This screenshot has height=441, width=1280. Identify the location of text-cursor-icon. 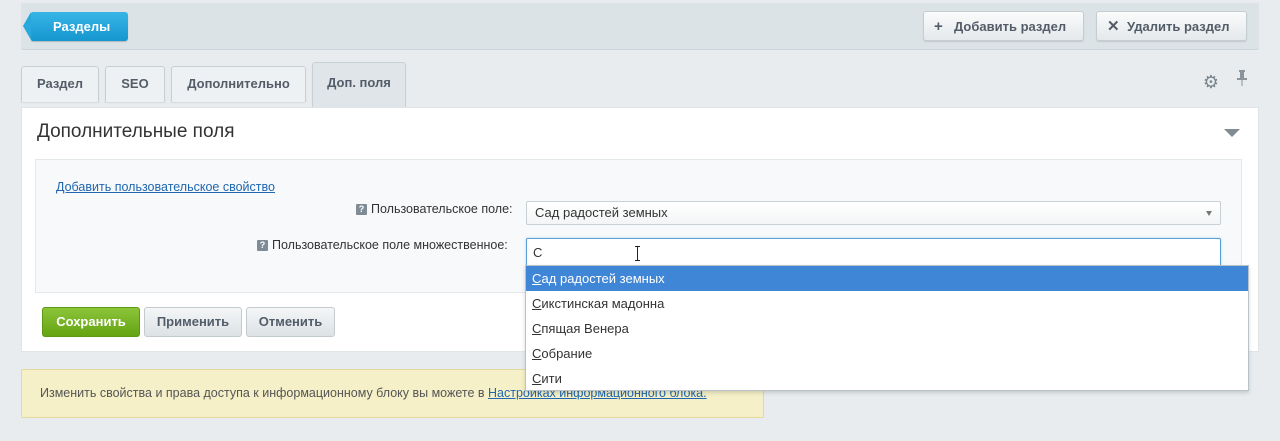
(638, 253).